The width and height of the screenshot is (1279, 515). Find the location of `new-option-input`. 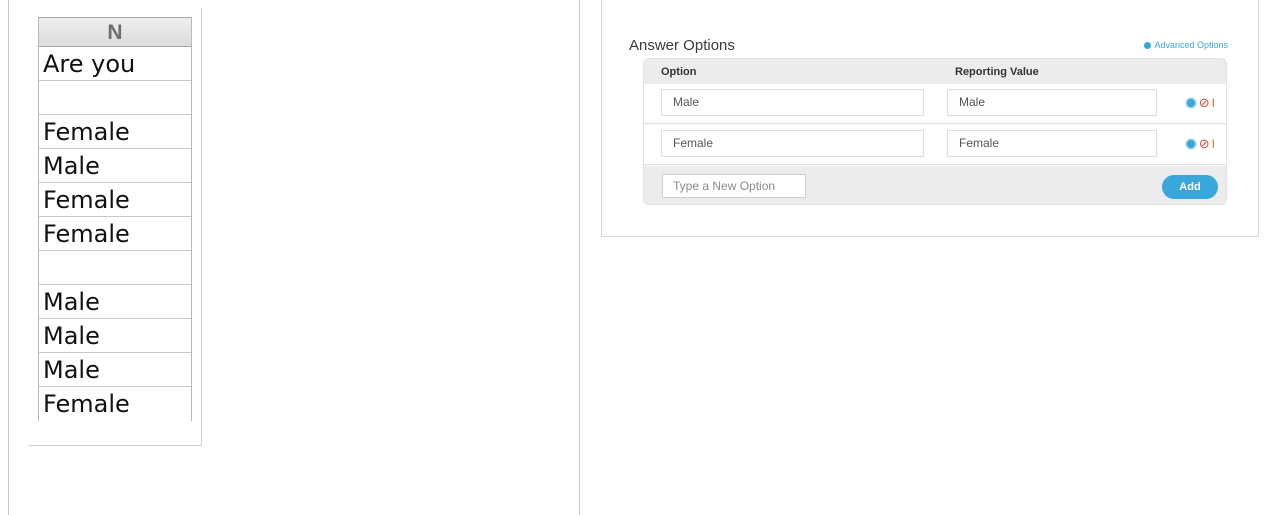

new-option-input is located at coordinates (734, 186).